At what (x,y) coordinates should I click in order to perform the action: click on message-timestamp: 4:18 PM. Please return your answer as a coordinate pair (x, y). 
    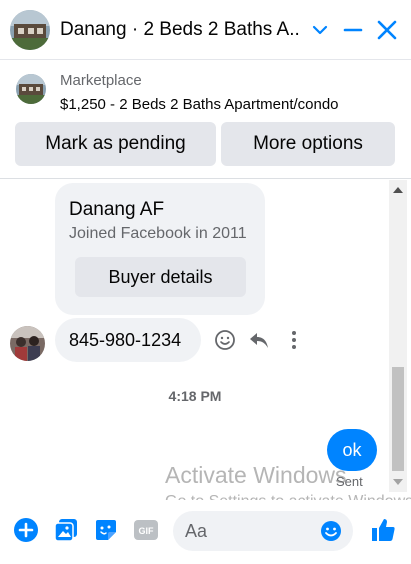
    Looking at the image, I should click on (195, 396).